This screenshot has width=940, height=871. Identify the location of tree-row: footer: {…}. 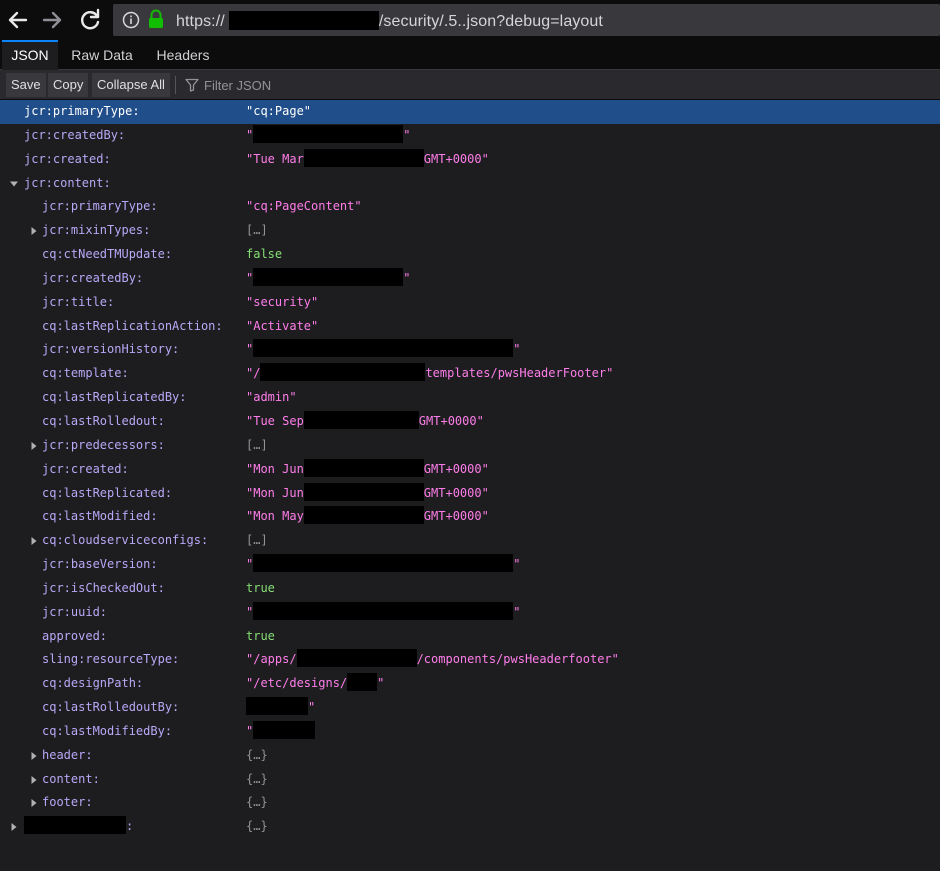
(470, 803).